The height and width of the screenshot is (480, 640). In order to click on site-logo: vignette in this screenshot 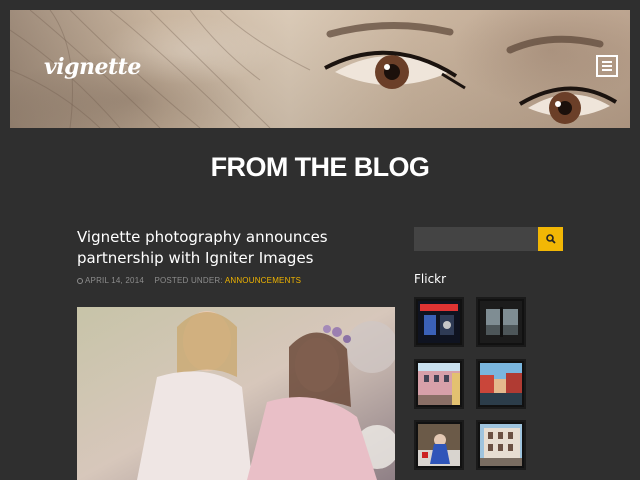, I will do `click(92, 67)`.